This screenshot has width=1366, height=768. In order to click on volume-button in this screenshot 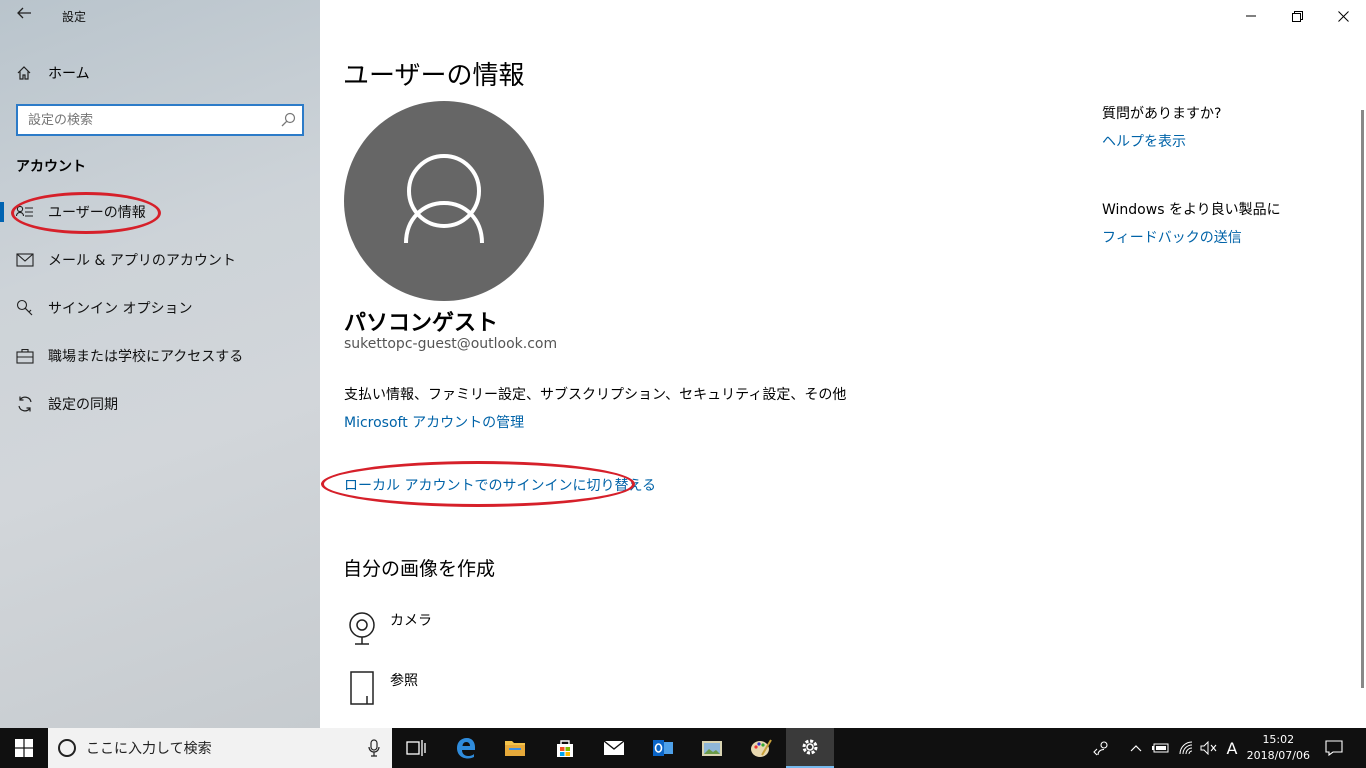, I will do `click(1209, 748)`.